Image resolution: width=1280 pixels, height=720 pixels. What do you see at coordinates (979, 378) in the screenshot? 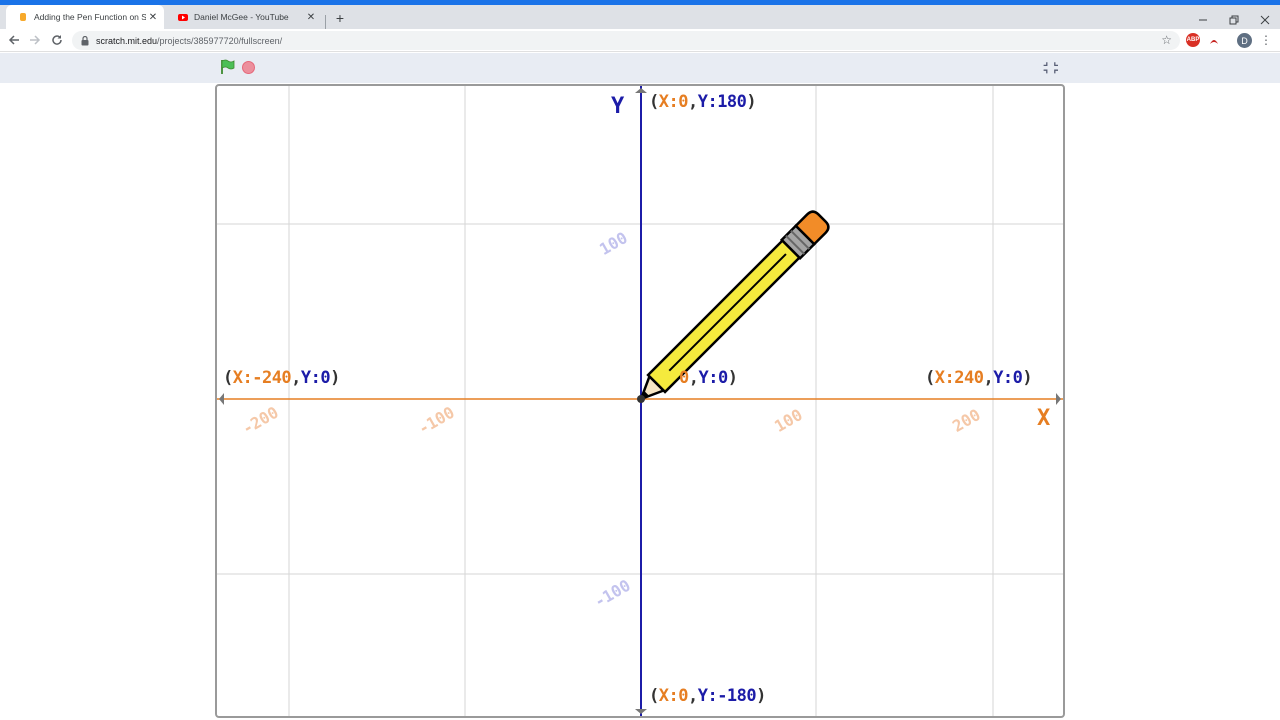
I see `right-coordinate-label: (X:240,Y:0)` at bounding box center [979, 378].